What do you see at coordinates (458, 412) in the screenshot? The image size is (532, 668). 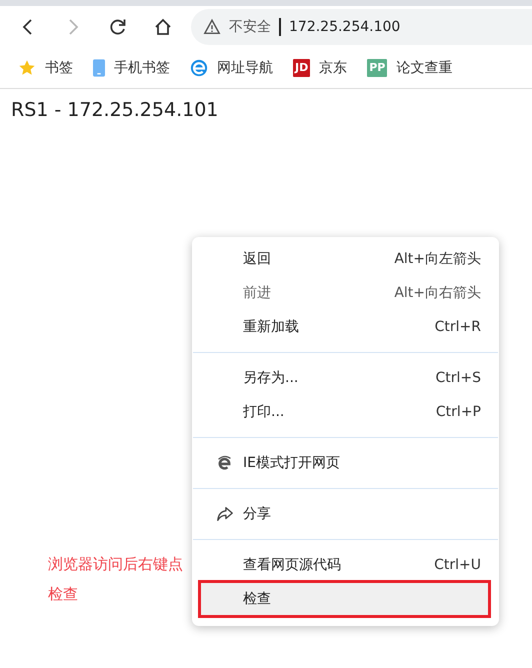 I see `shortcut-text: Ctrl+P` at bounding box center [458, 412].